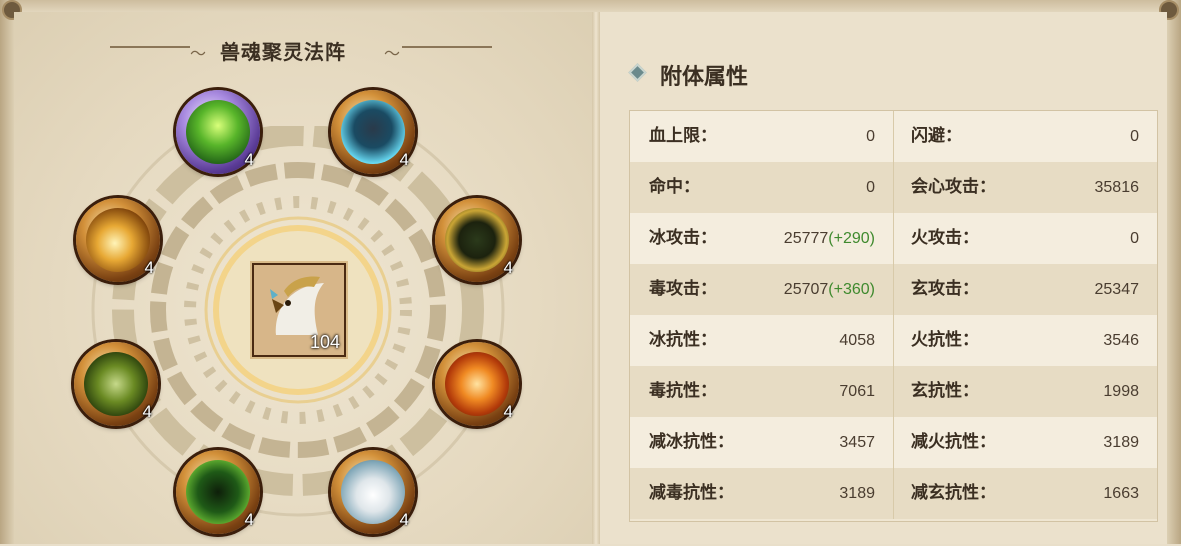  Describe the element at coordinates (945, 340) in the screenshot. I see `attr-label: 火抗性：` at that location.